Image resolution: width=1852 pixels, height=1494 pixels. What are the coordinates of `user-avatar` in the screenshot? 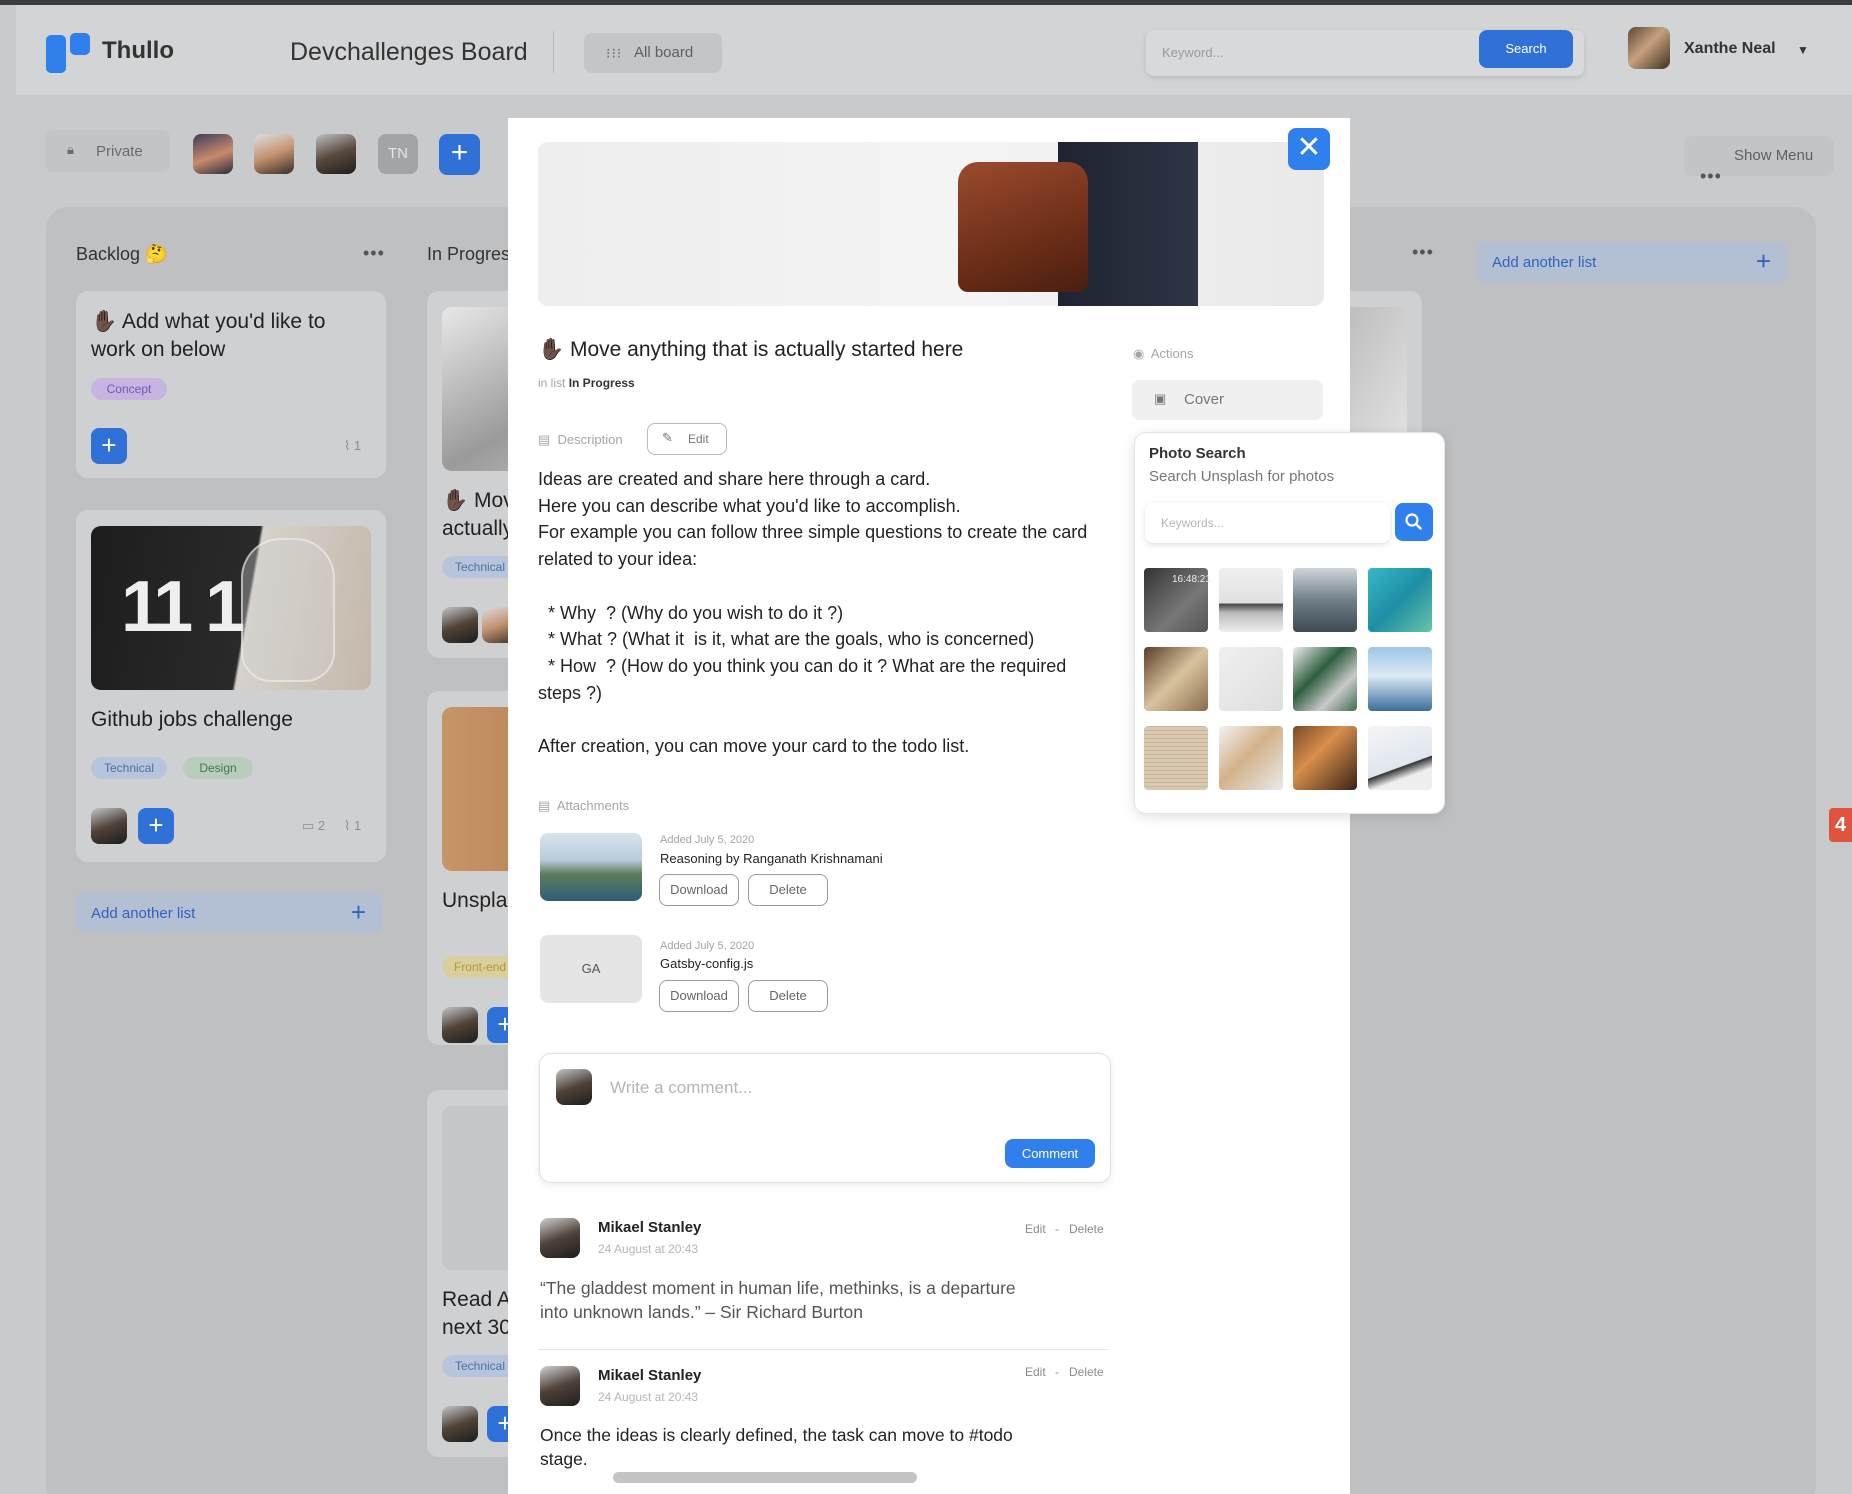 It's located at (1649, 48).